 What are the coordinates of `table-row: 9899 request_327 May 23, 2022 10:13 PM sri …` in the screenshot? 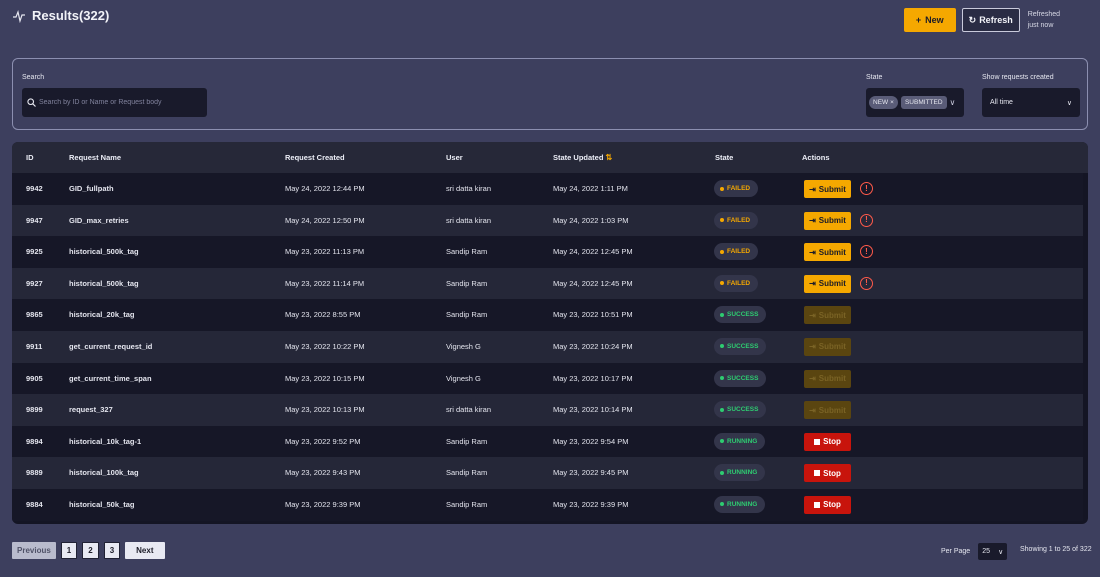 It's located at (547, 410).